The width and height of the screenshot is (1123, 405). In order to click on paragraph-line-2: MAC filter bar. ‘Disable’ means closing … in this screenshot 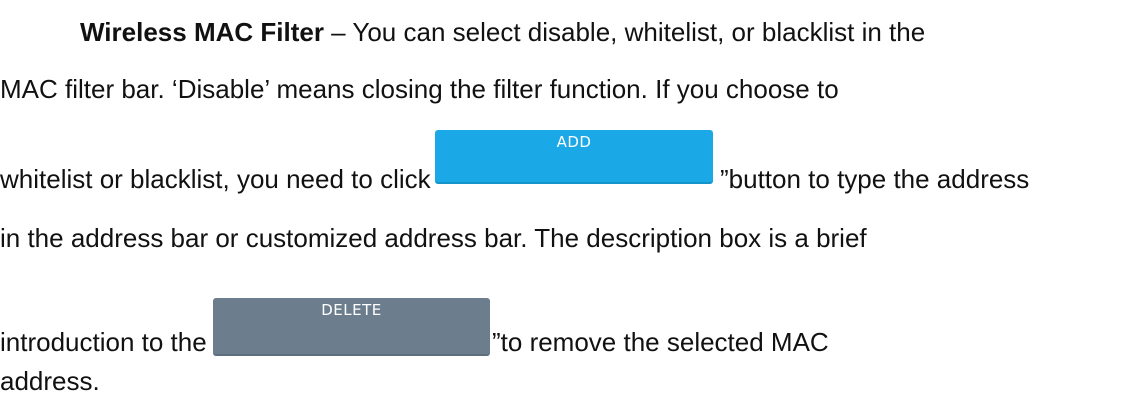, I will do `click(419, 89)`.